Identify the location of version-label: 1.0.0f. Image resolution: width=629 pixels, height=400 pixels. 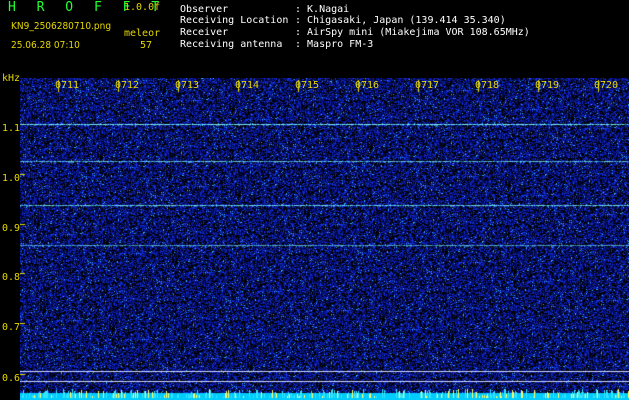
(142, 7).